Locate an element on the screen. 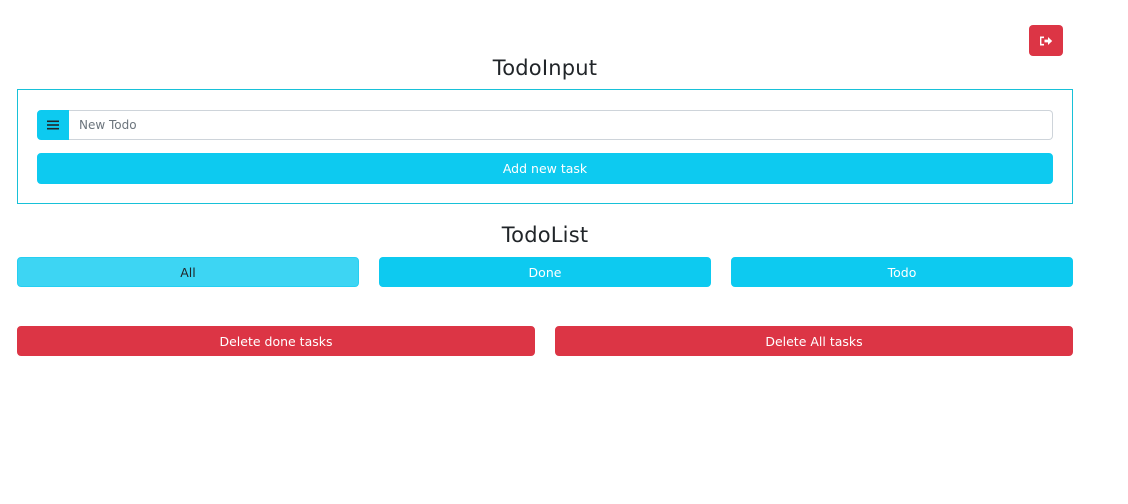 The image size is (1128, 504). add-task-label: Add new task is located at coordinates (545, 168).